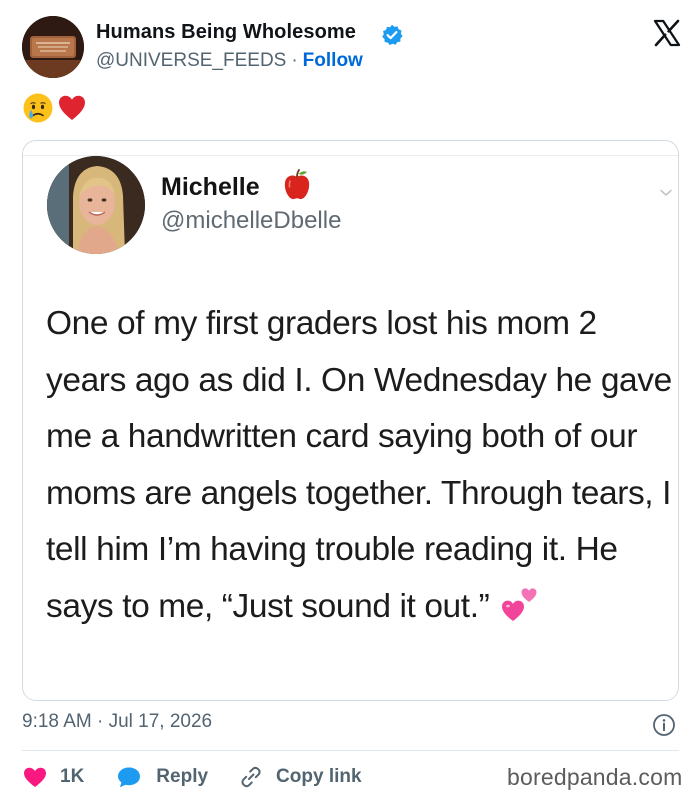 The height and width of the screenshot is (803, 700). I want to click on heart-icon, so click(35, 777).